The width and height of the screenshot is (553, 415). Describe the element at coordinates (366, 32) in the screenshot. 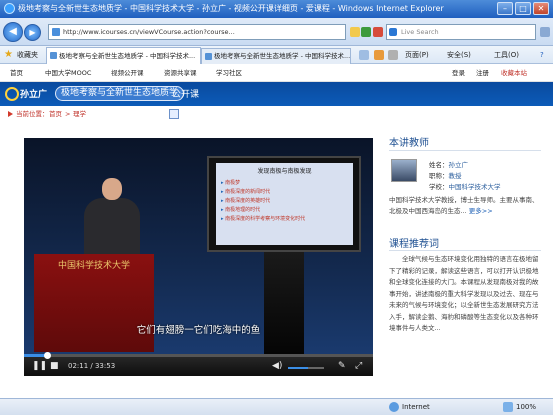

I see `refresh-icon` at that location.